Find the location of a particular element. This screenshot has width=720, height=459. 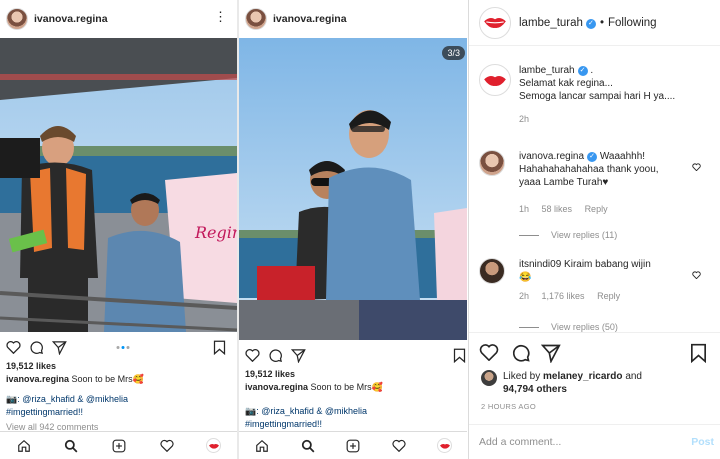

add-comment-bar: Add a comment... Post is located at coordinates (594, 441).